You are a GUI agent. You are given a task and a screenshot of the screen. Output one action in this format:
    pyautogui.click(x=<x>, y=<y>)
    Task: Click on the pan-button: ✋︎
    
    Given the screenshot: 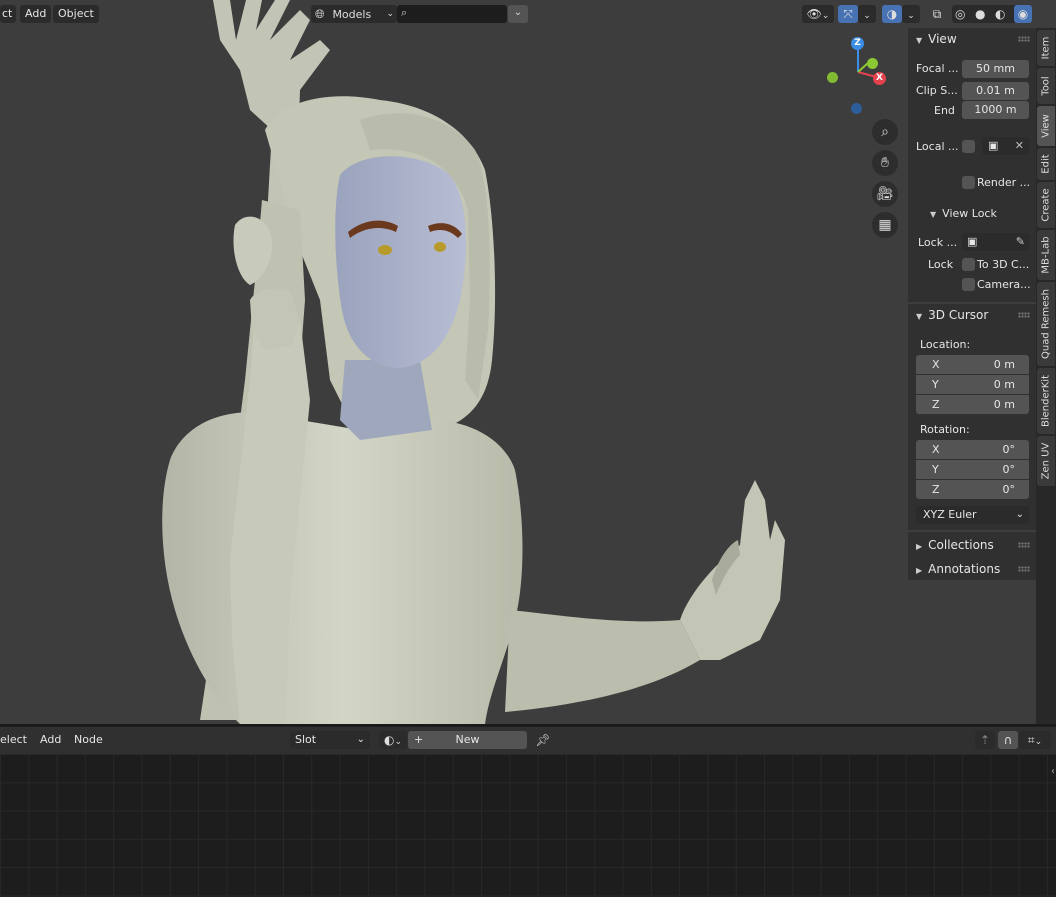 What is the action you would take?
    pyautogui.click(x=885, y=163)
    